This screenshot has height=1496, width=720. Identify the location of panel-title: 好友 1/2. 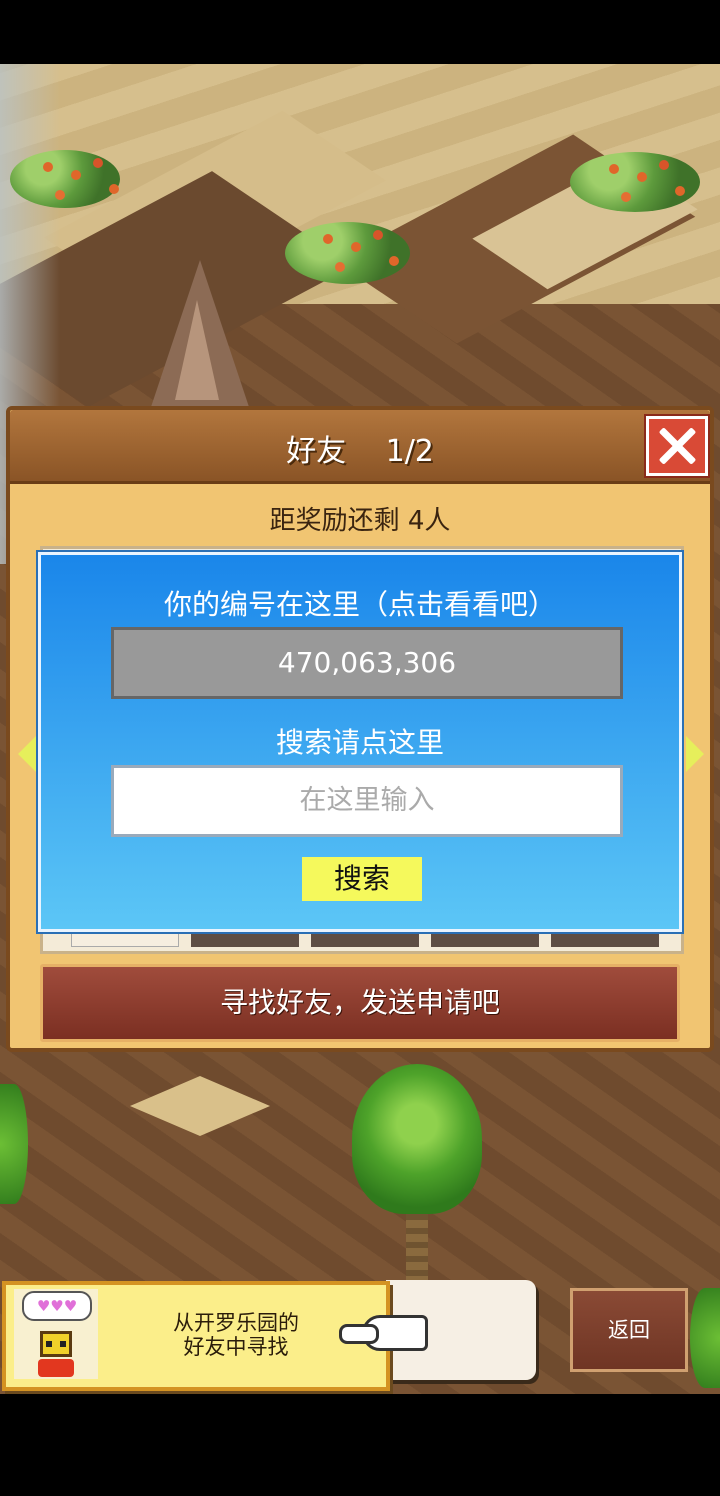
(360, 451).